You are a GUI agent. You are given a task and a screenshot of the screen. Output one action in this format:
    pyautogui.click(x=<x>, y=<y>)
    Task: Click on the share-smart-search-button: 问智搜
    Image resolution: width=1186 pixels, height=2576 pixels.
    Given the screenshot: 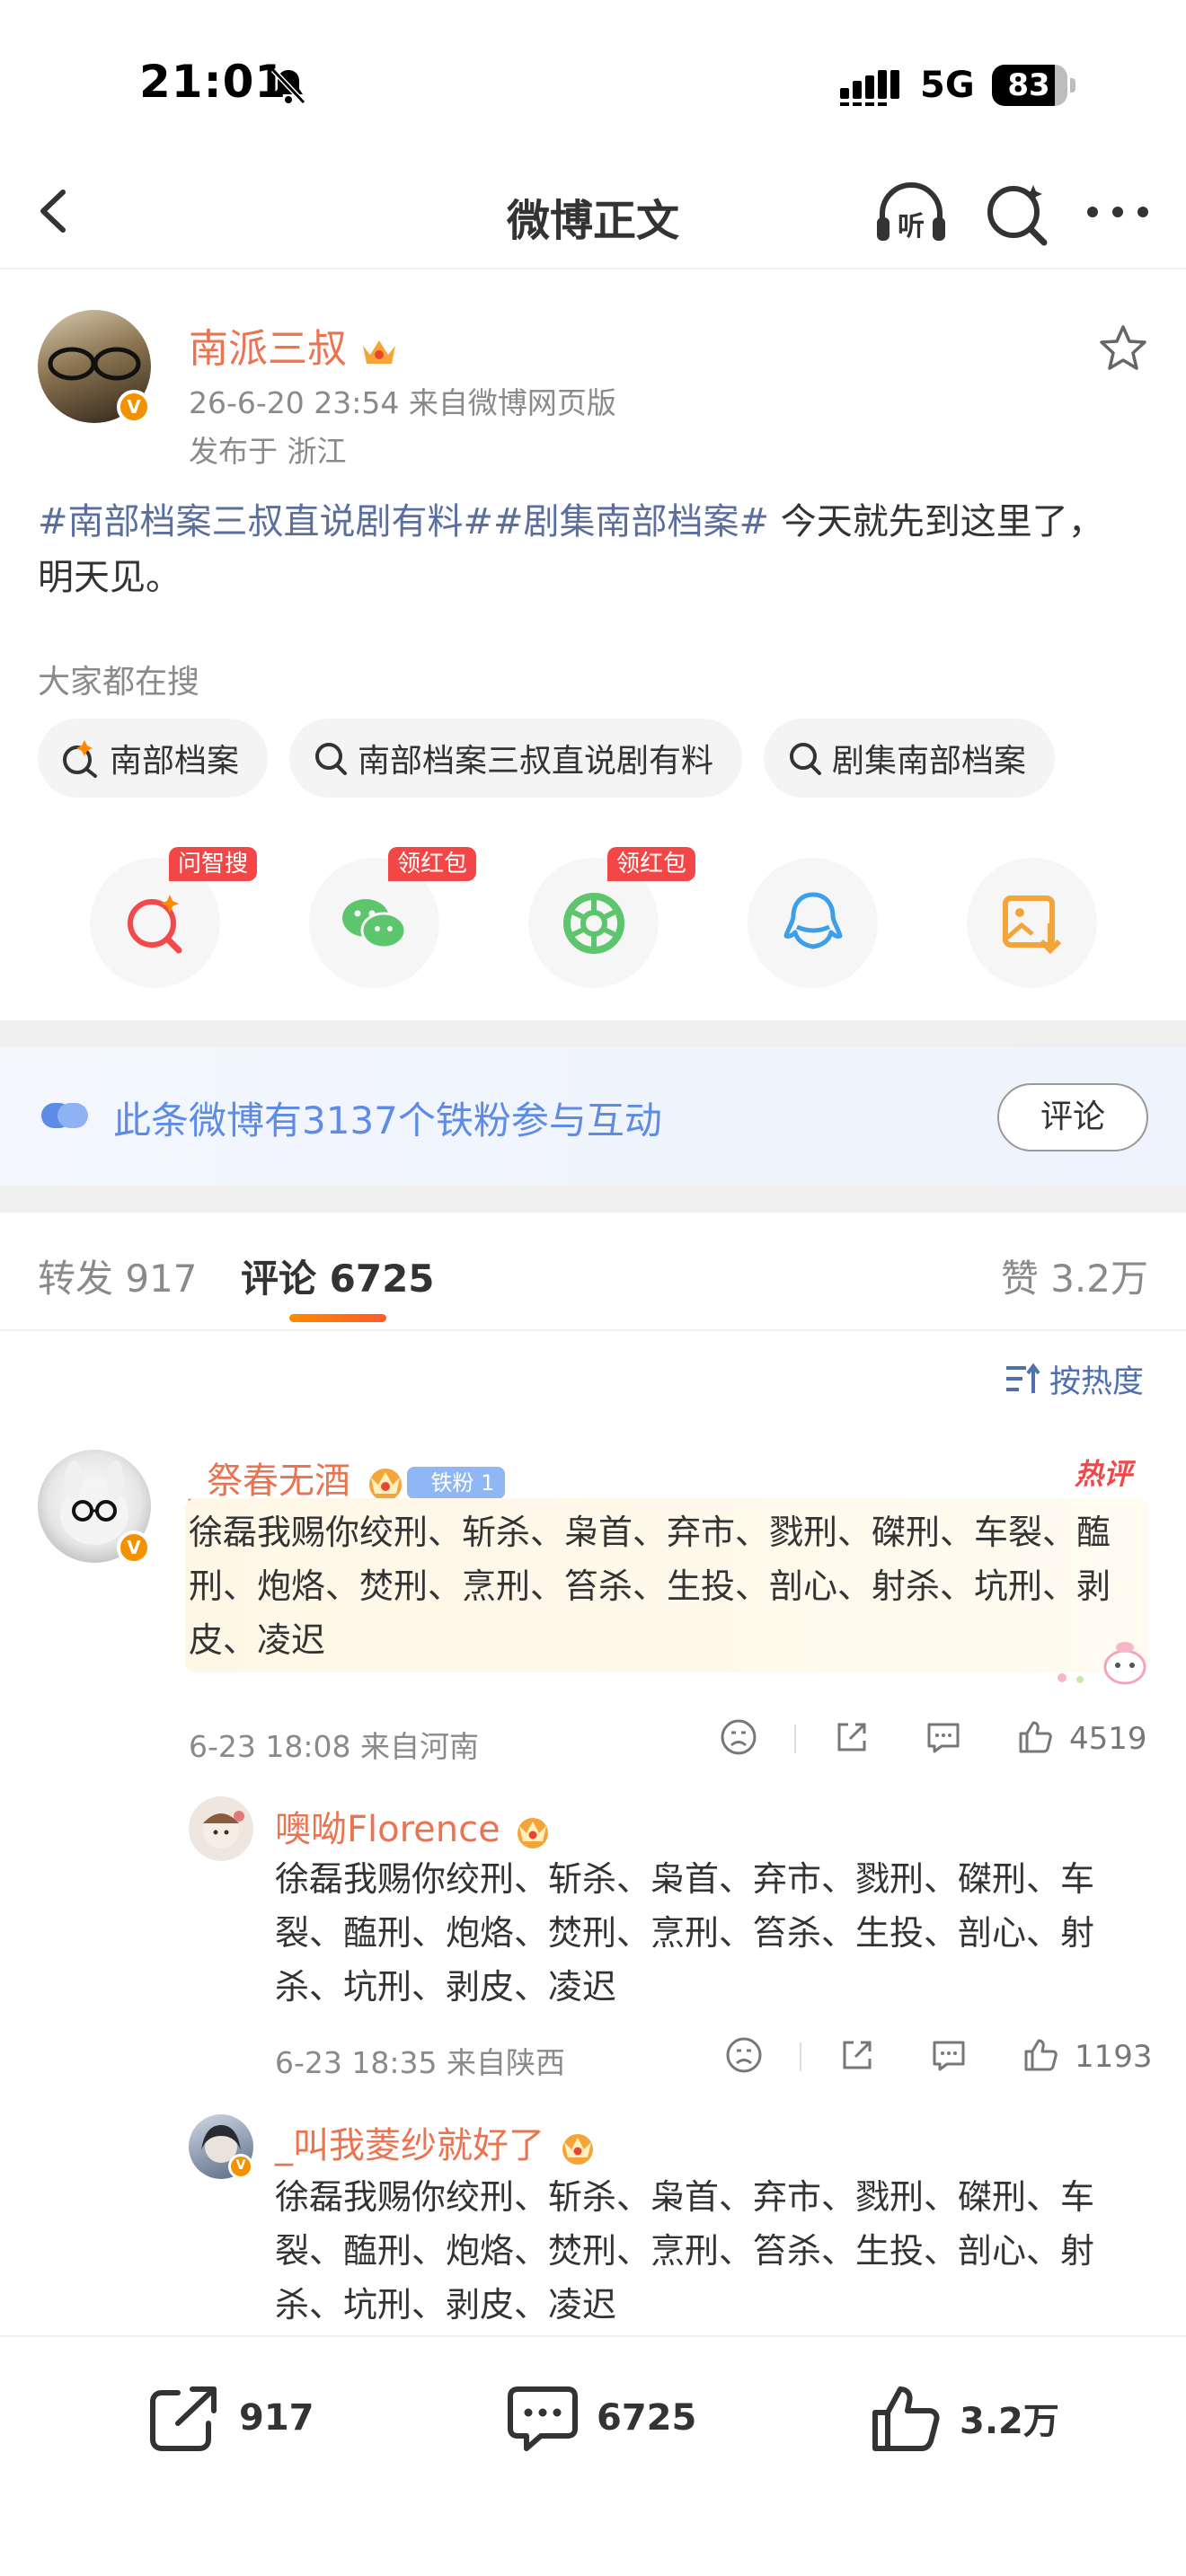 What is the action you would take?
    pyautogui.click(x=174, y=917)
    